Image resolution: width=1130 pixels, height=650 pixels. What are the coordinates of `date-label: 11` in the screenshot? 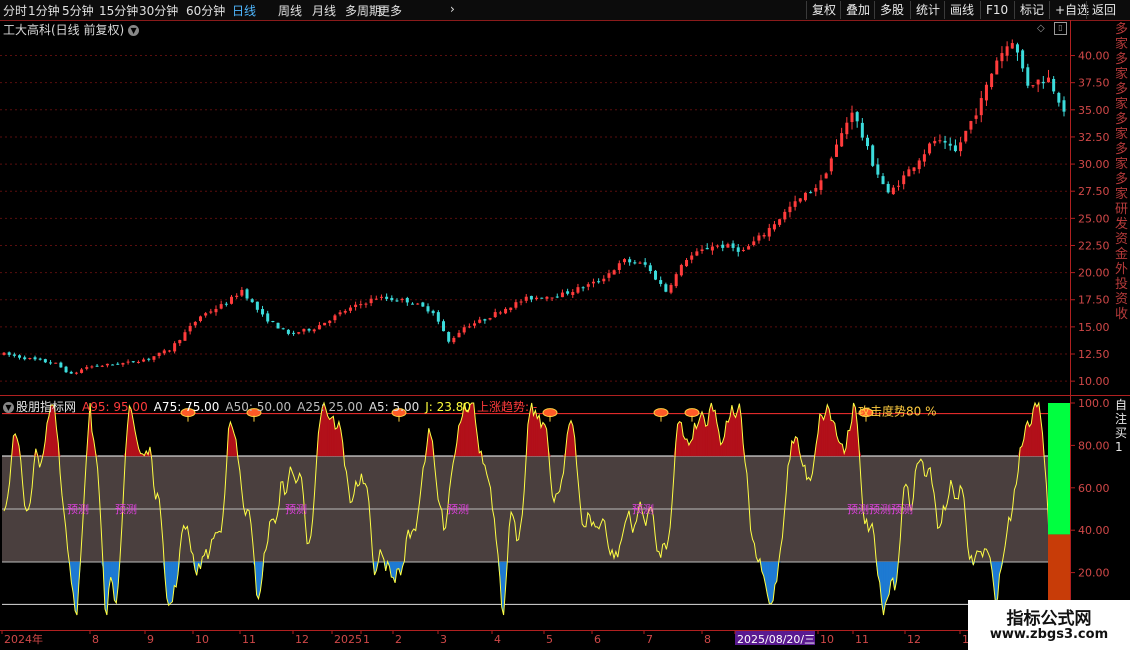 It's located at (249, 639).